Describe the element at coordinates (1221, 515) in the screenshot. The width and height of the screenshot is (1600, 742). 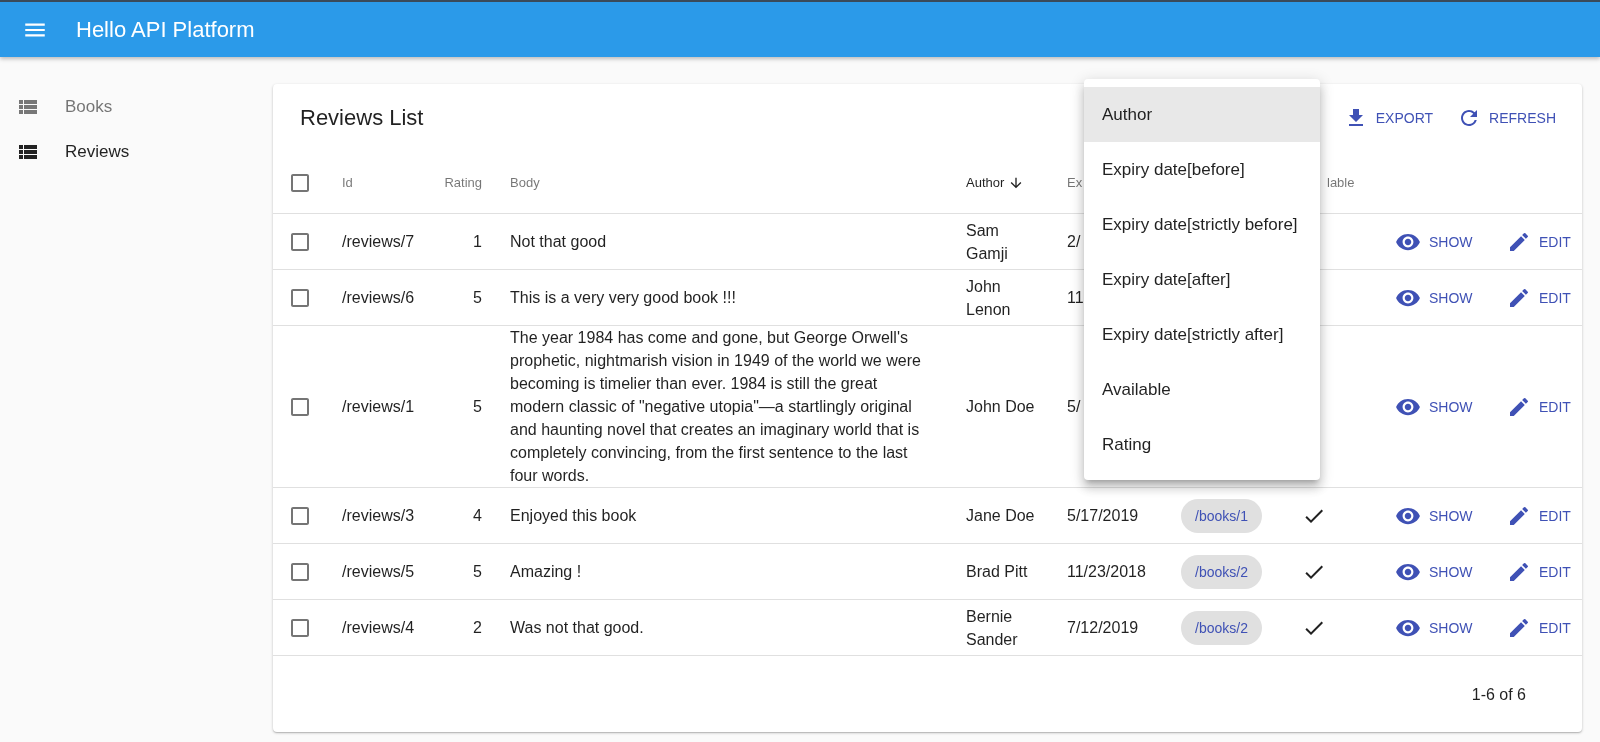
I see `book-chip: /books/1` at that location.